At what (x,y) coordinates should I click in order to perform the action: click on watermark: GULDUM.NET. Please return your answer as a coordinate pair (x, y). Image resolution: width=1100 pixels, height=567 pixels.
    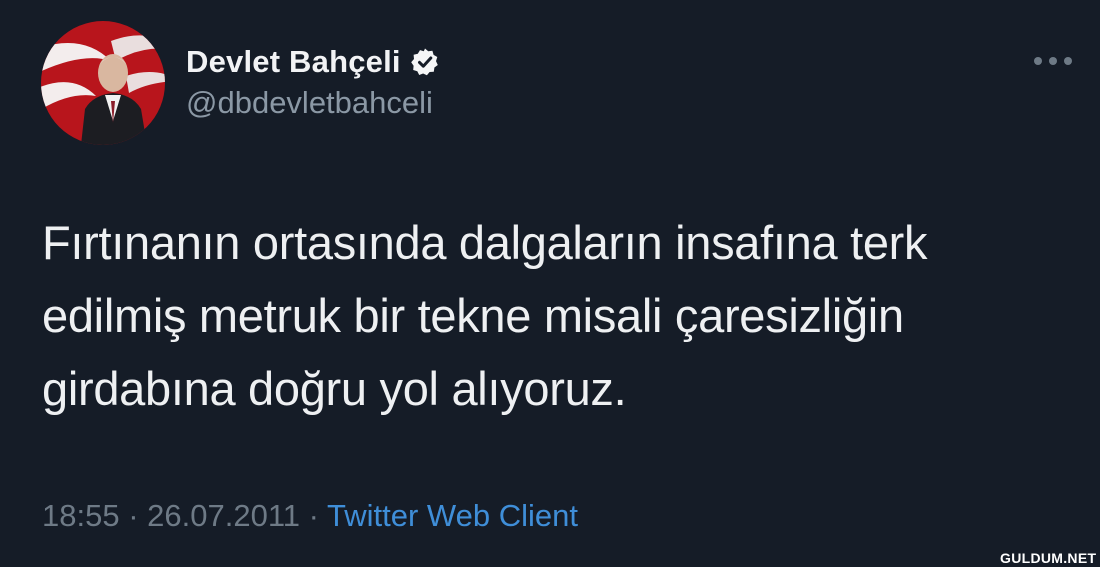
    Looking at the image, I should click on (1048, 558).